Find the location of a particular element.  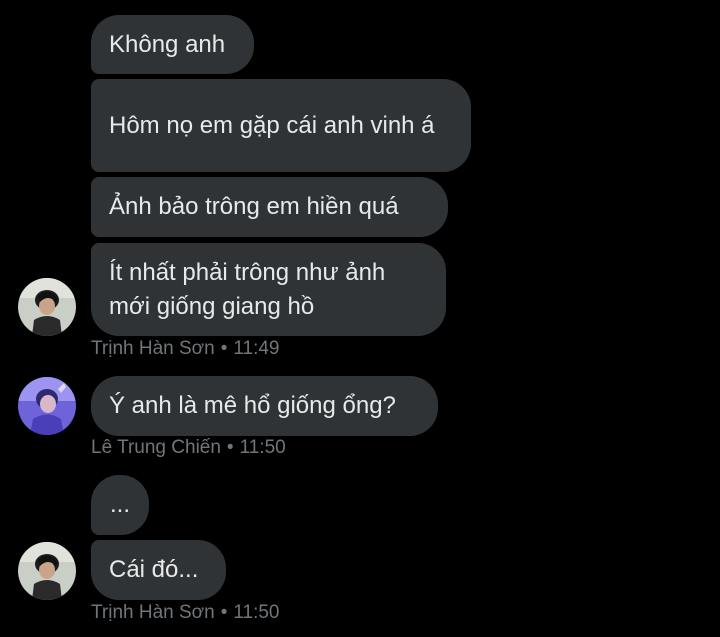

message-text: Ảnh bảo trông em hiền quá is located at coordinates (254, 206).